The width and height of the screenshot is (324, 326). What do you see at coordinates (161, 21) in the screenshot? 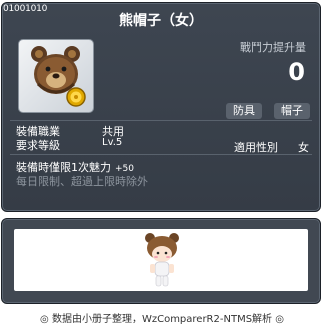
I see `item-name: 熊帽子（女）` at bounding box center [161, 21].